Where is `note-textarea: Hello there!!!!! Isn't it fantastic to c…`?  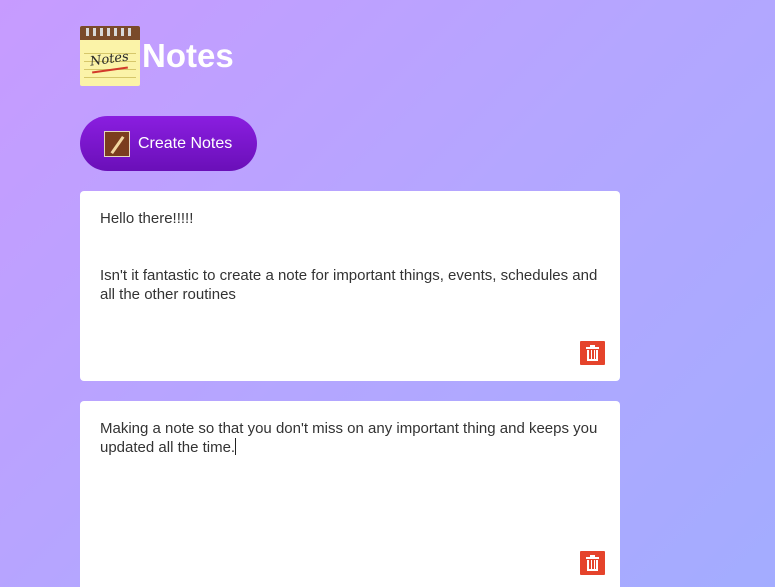 note-textarea: Hello there!!!!! Isn't it fantastic to c… is located at coordinates (350, 256).